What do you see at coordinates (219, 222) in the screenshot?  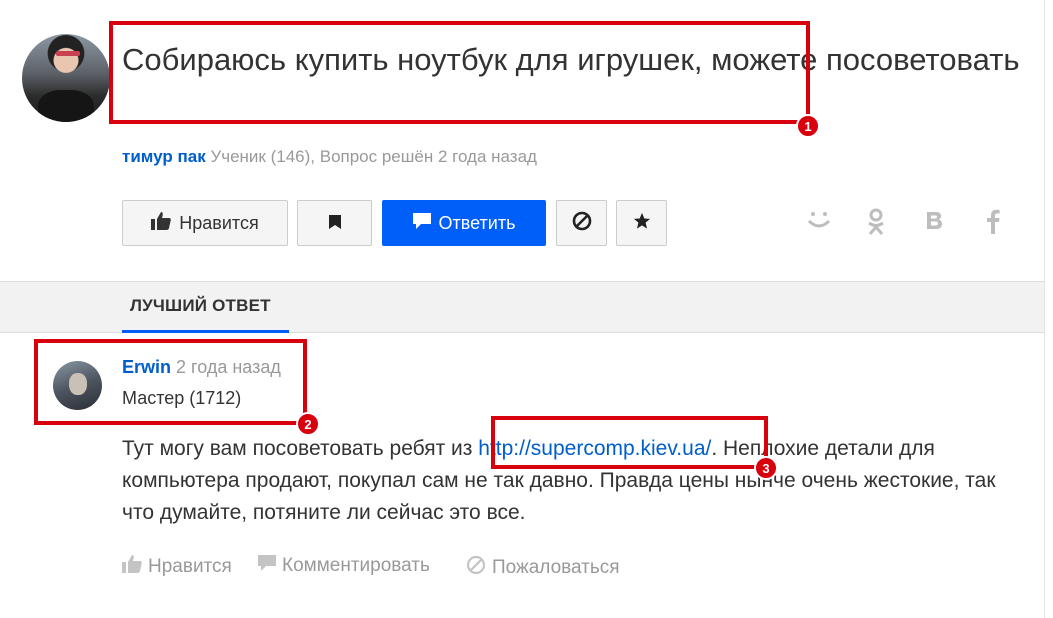 I see `like-button-label: Нравится` at bounding box center [219, 222].